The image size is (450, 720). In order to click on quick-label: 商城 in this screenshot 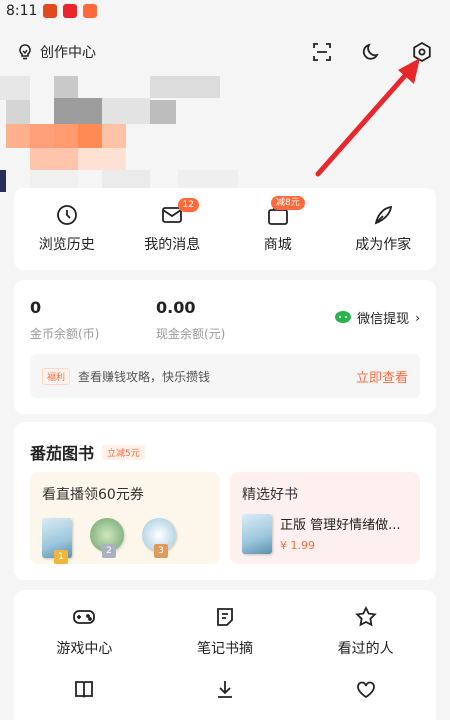, I will do `click(277, 245)`.